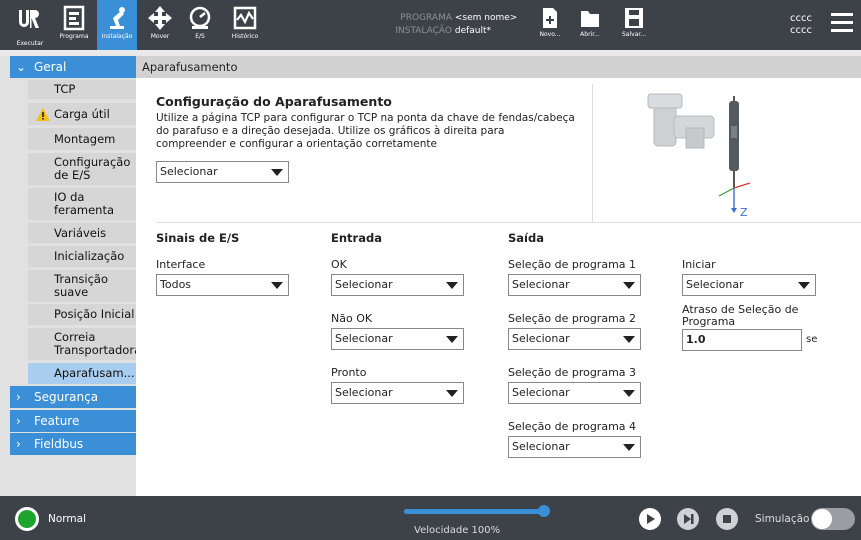 The width and height of the screenshot is (861, 540). What do you see at coordinates (352, 318) in the screenshot?
I see `not-ok-label: Não OK` at bounding box center [352, 318].